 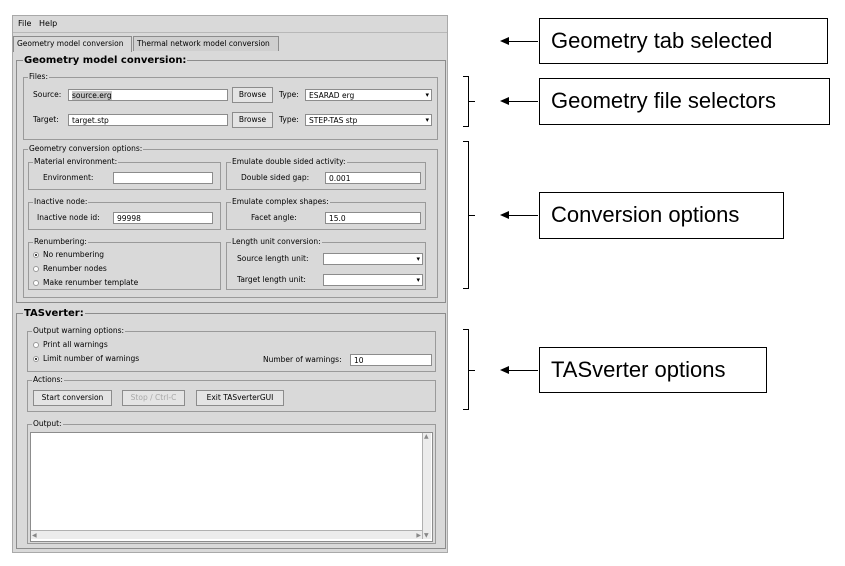 I want to click on inactive-node-group: Inactive node: Inactive node id: 99998, so click(x=124, y=213).